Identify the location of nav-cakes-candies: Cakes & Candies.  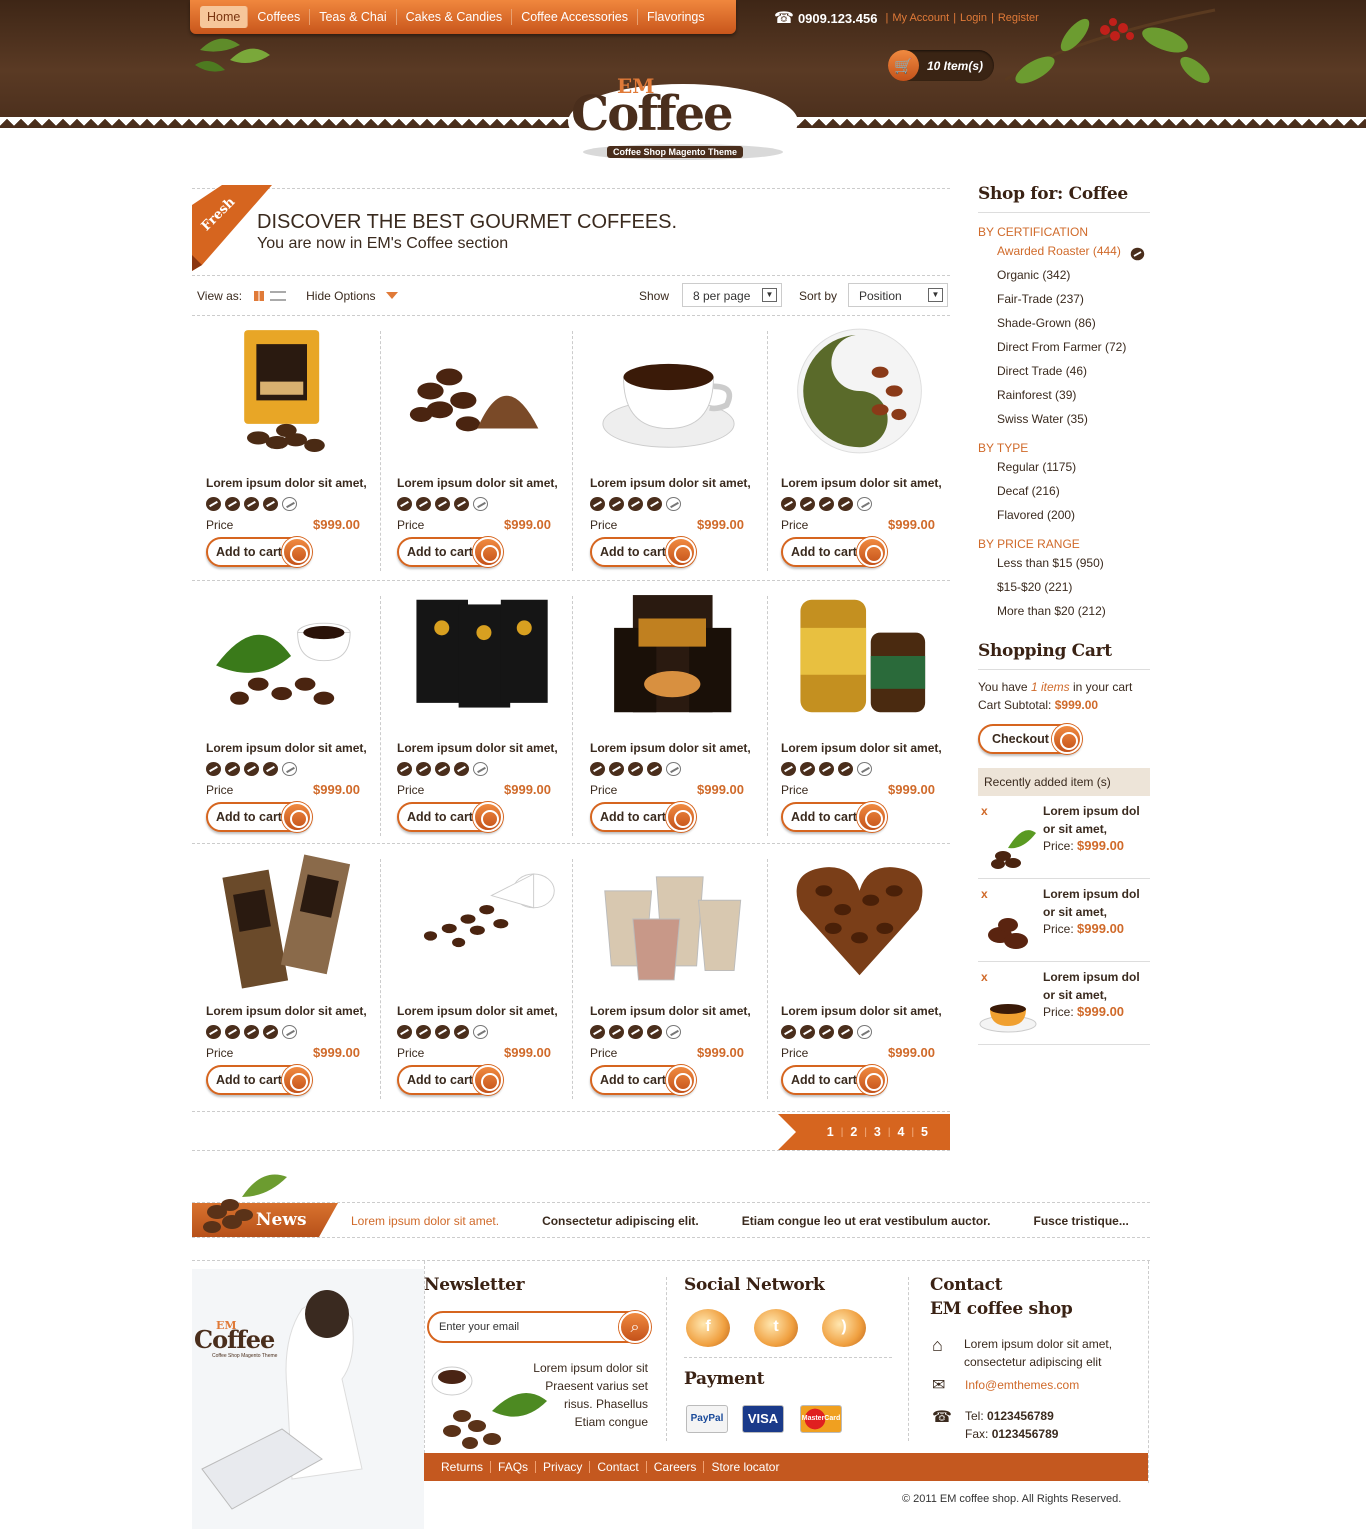
(455, 17).